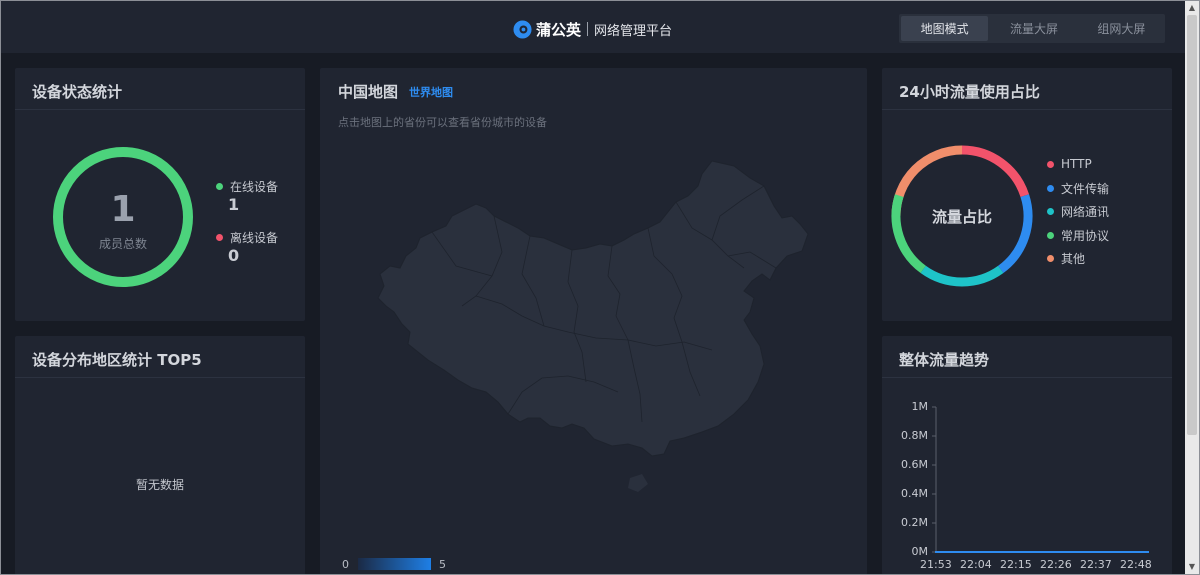  I want to click on device-status-panel: 设备状态统计 1 成员总数 在线设备 1 离线设备 0, so click(160, 194).